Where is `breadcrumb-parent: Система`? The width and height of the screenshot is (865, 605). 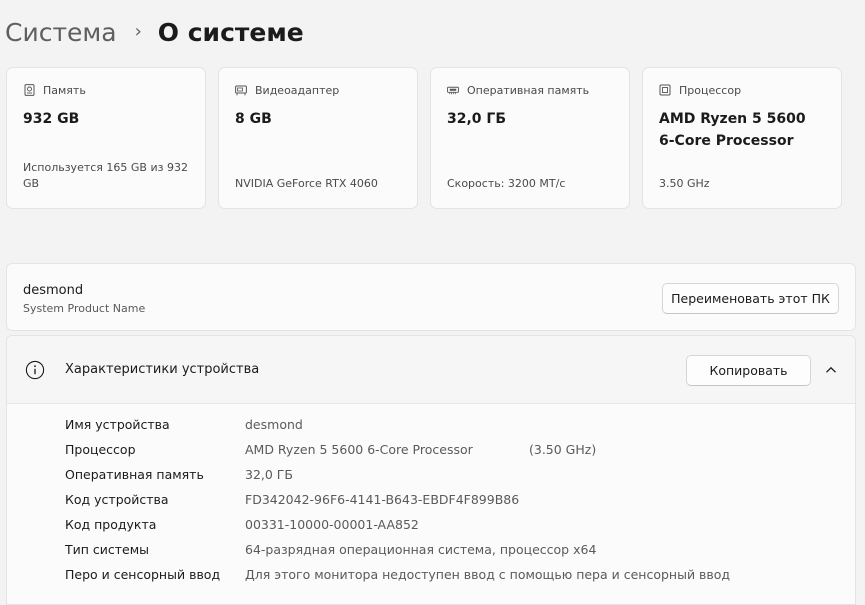 breadcrumb-parent: Система is located at coordinates (61, 32).